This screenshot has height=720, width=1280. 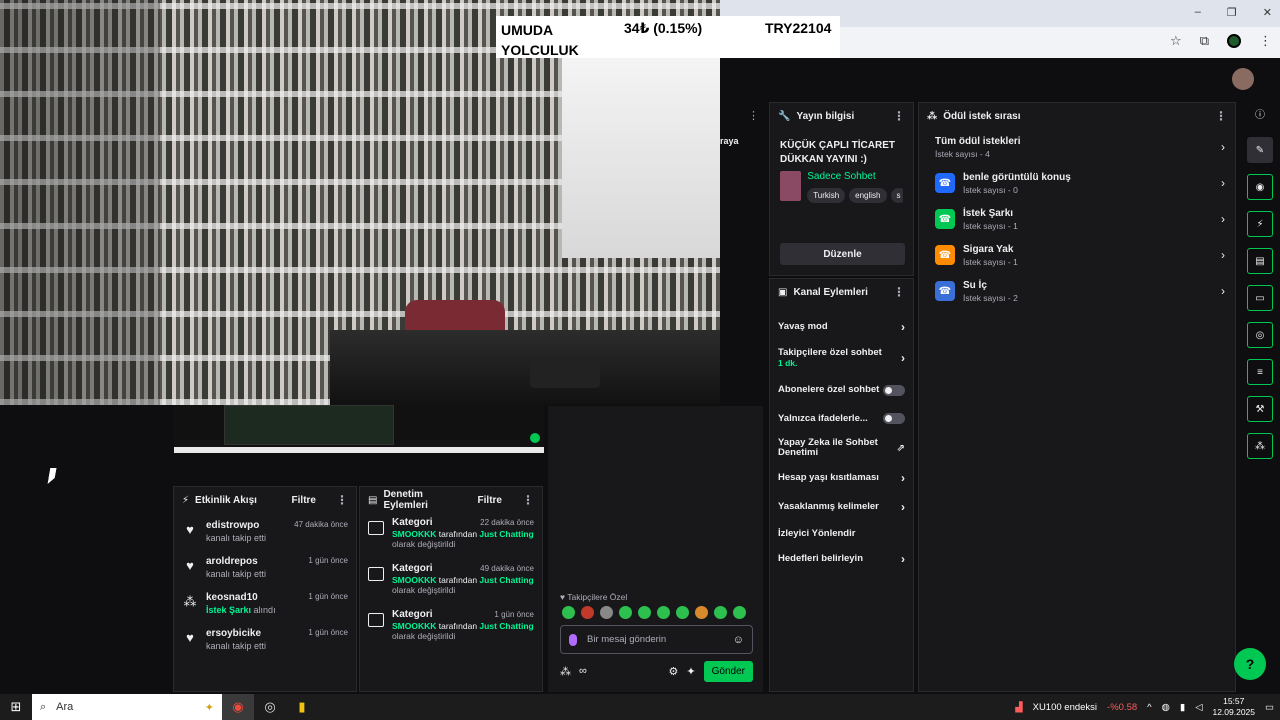 What do you see at coordinates (1260, 372) in the screenshot?
I see `list-icon: ≡` at bounding box center [1260, 372].